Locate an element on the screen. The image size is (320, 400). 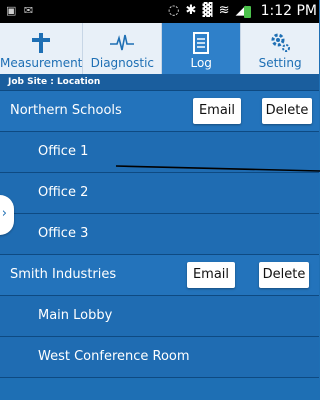
notification-icons: ▣ ✉ is located at coordinates (21, 10).